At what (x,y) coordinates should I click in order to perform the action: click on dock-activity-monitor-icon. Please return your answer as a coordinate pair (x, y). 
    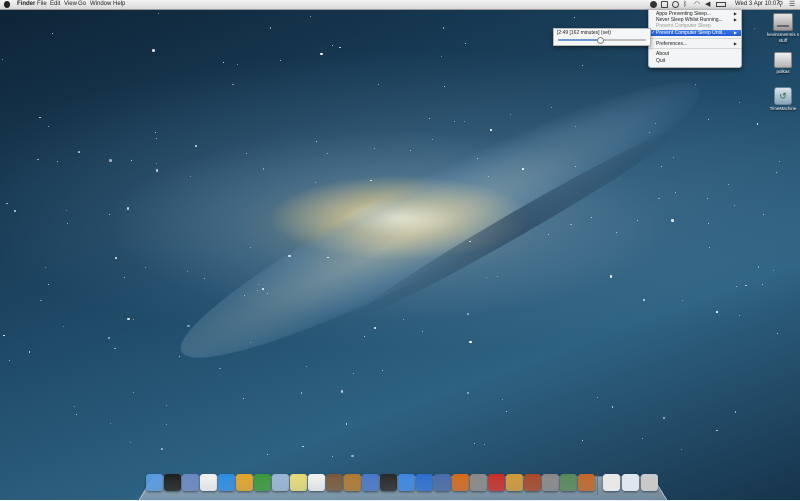
    Looking at the image, I should click on (568, 482).